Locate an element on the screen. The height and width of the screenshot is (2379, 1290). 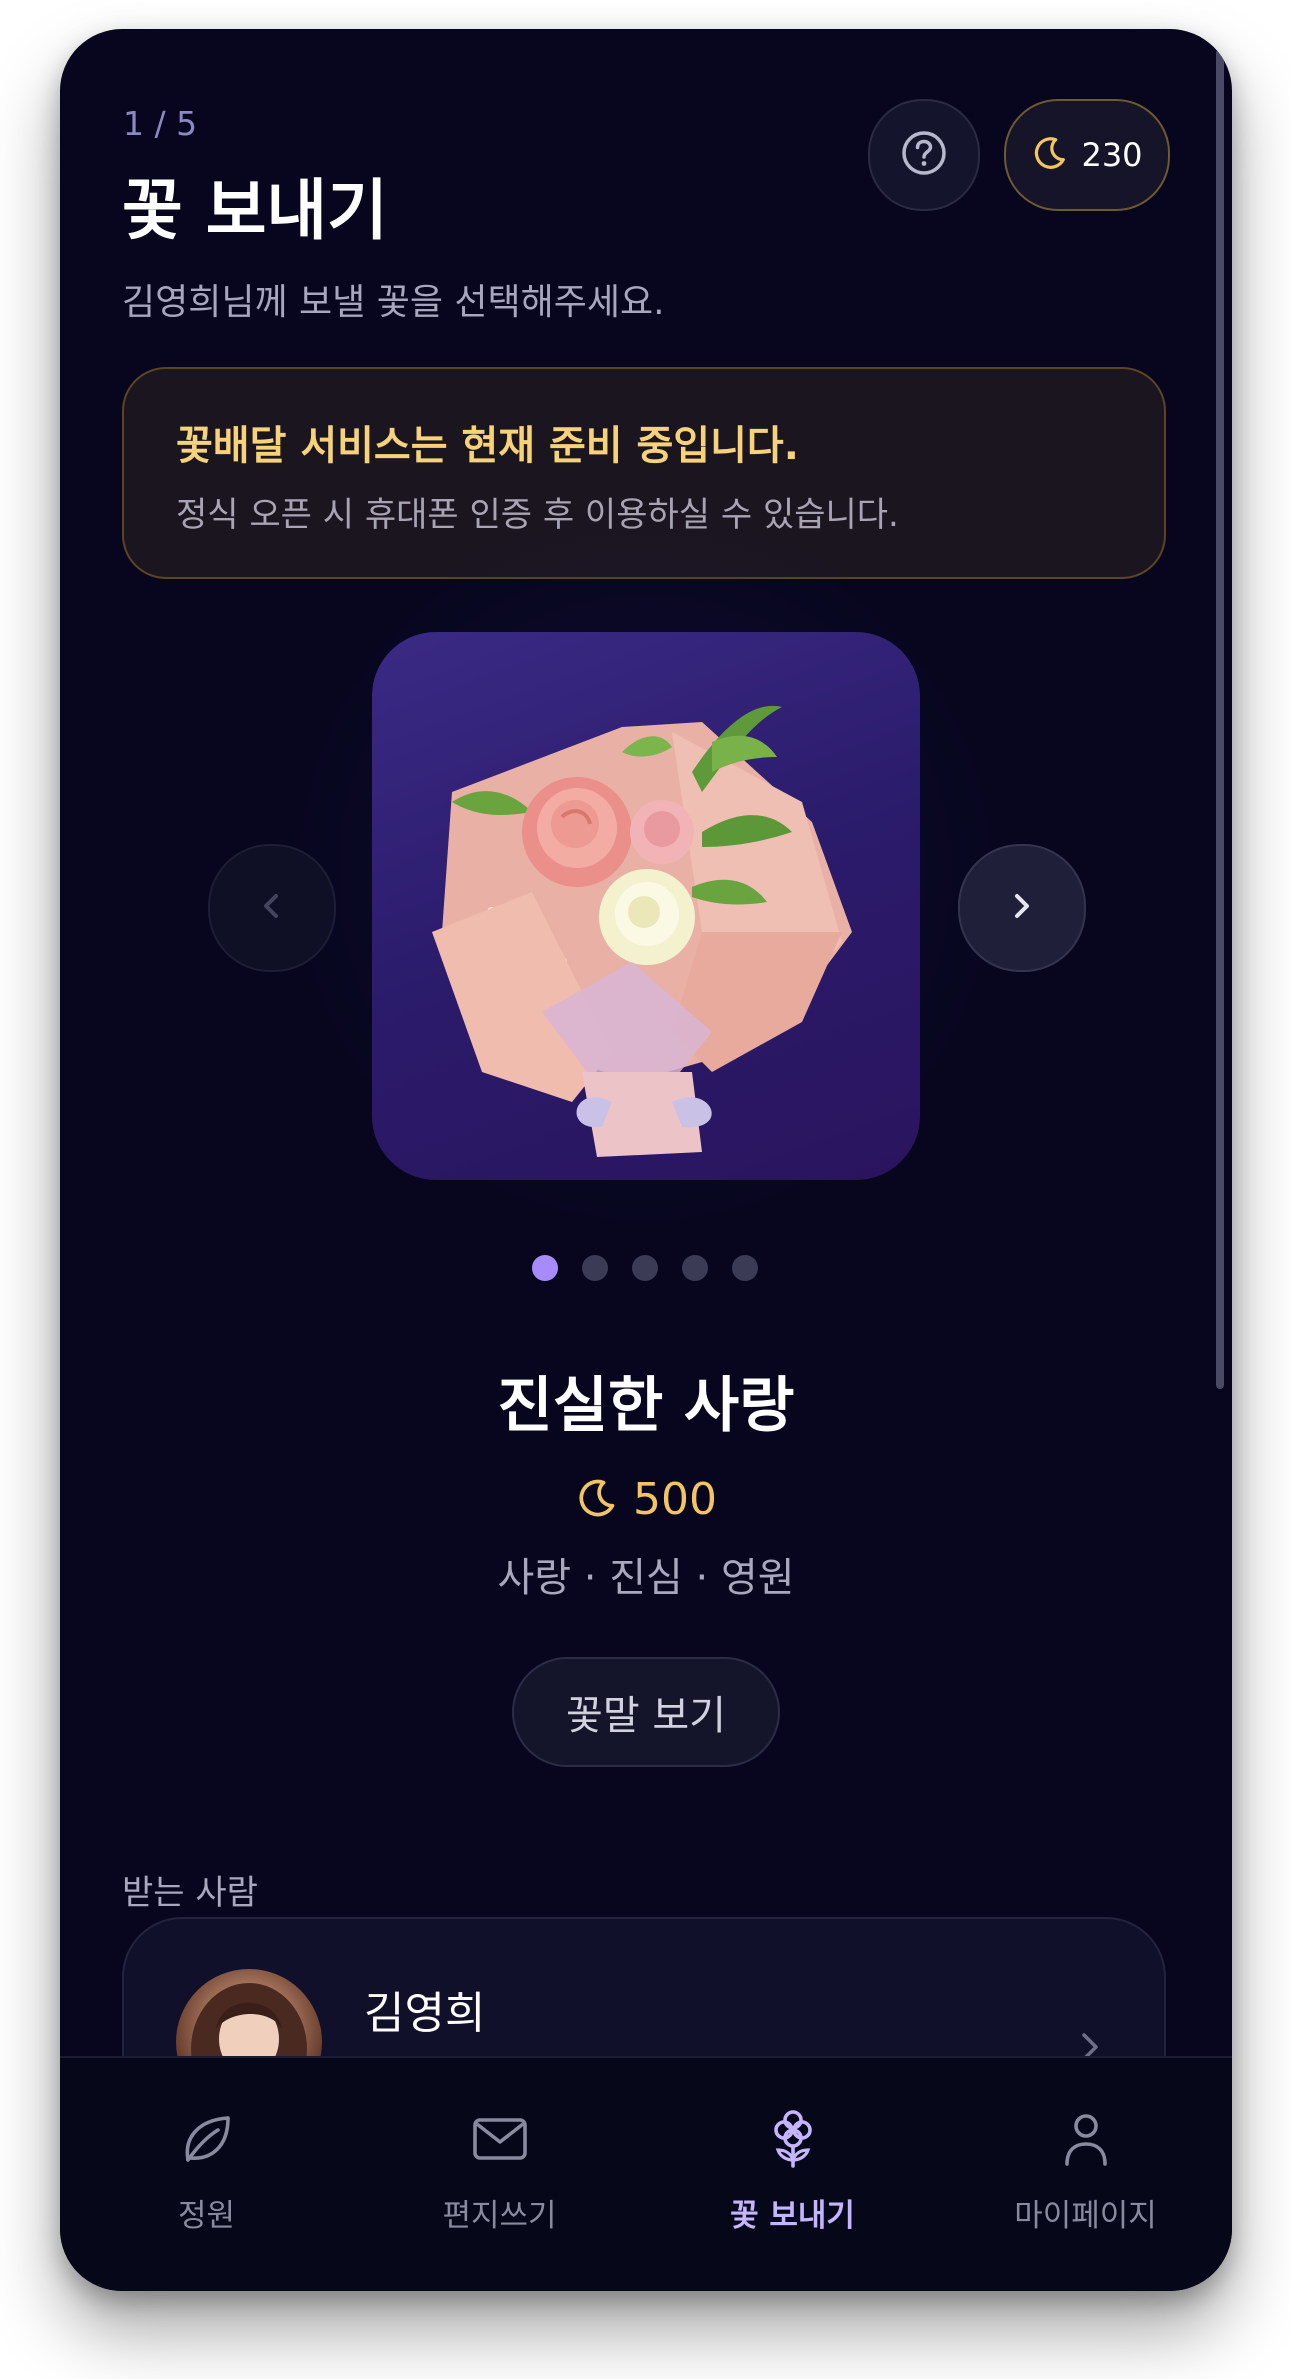
leaf-icon is located at coordinates (206, 2139).